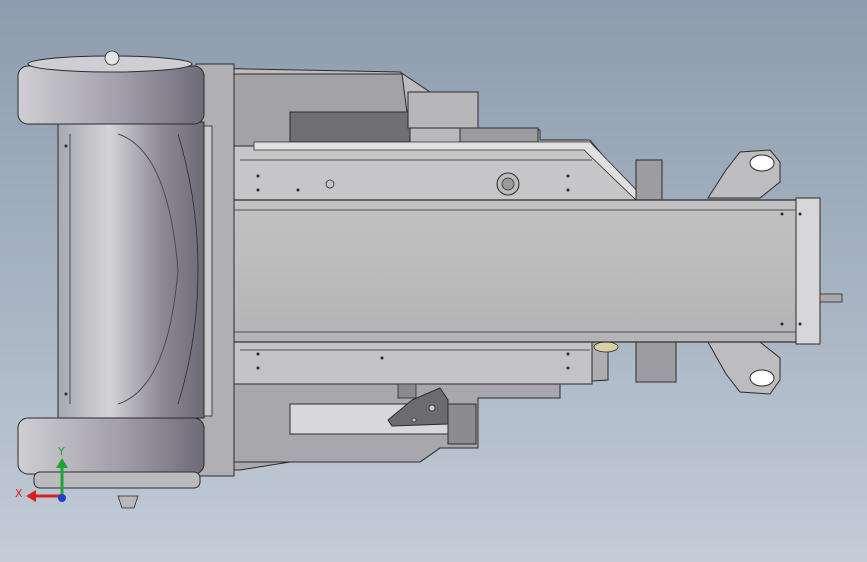 The width and height of the screenshot is (867, 562). What do you see at coordinates (111, 87) in the screenshot?
I see `drum-cap-top` at bounding box center [111, 87].